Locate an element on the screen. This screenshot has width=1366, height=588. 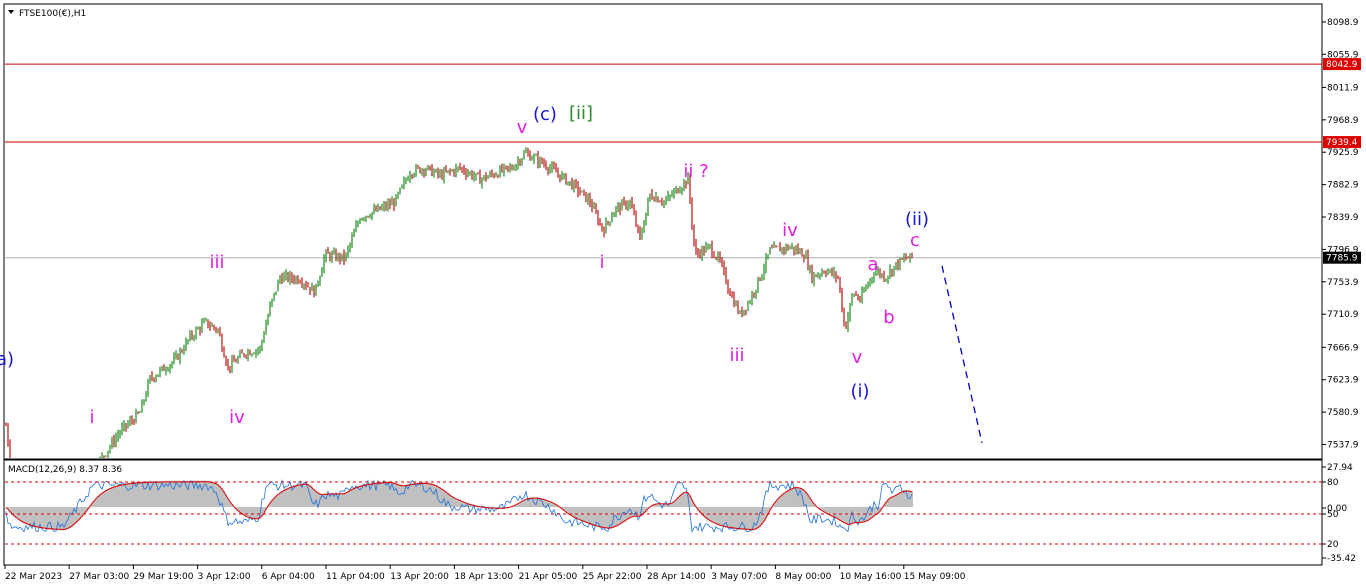
price-tag-label: 7785.9 is located at coordinates (1342, 259).